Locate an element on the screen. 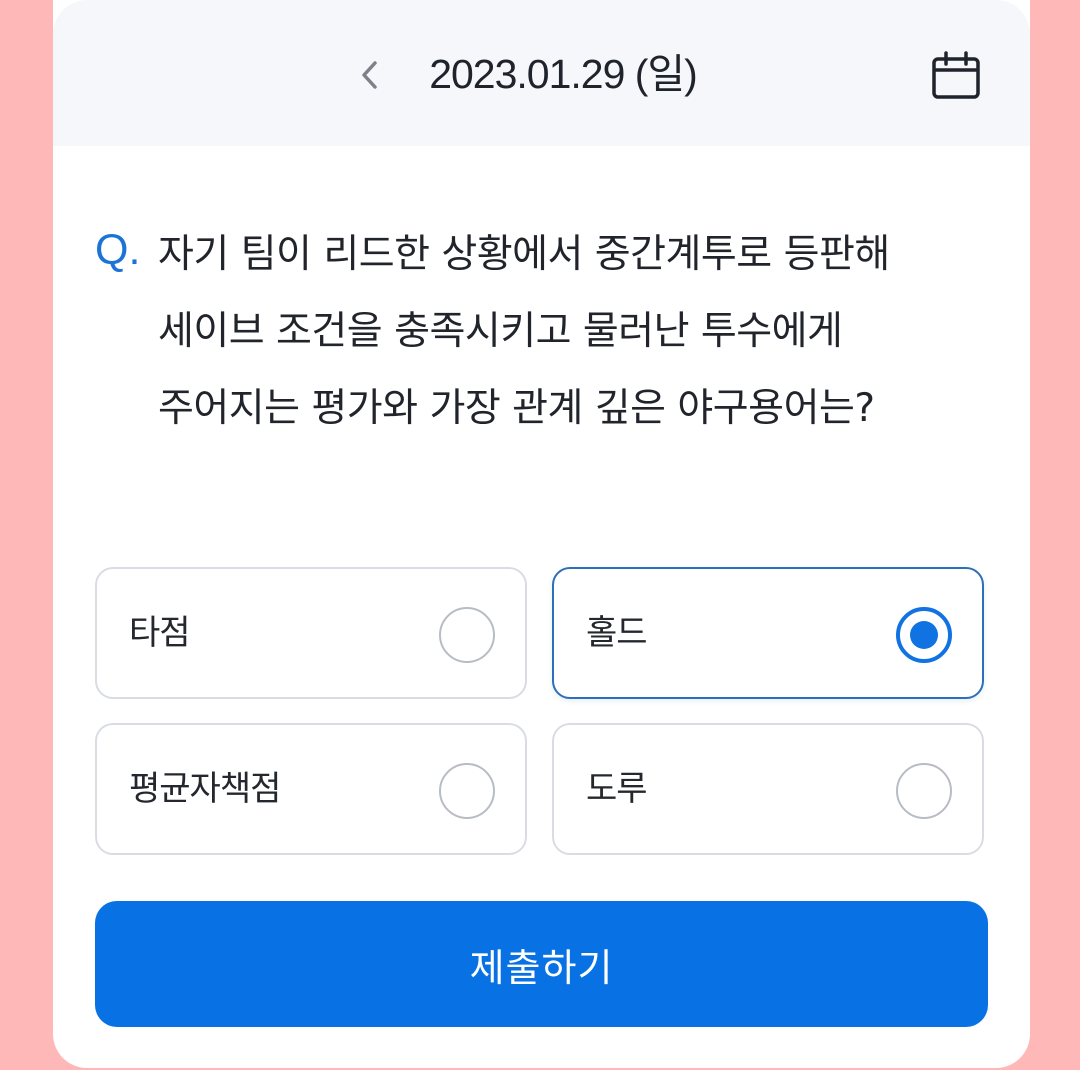 This screenshot has height=1070, width=1080. calendar-icon is located at coordinates (956, 75).